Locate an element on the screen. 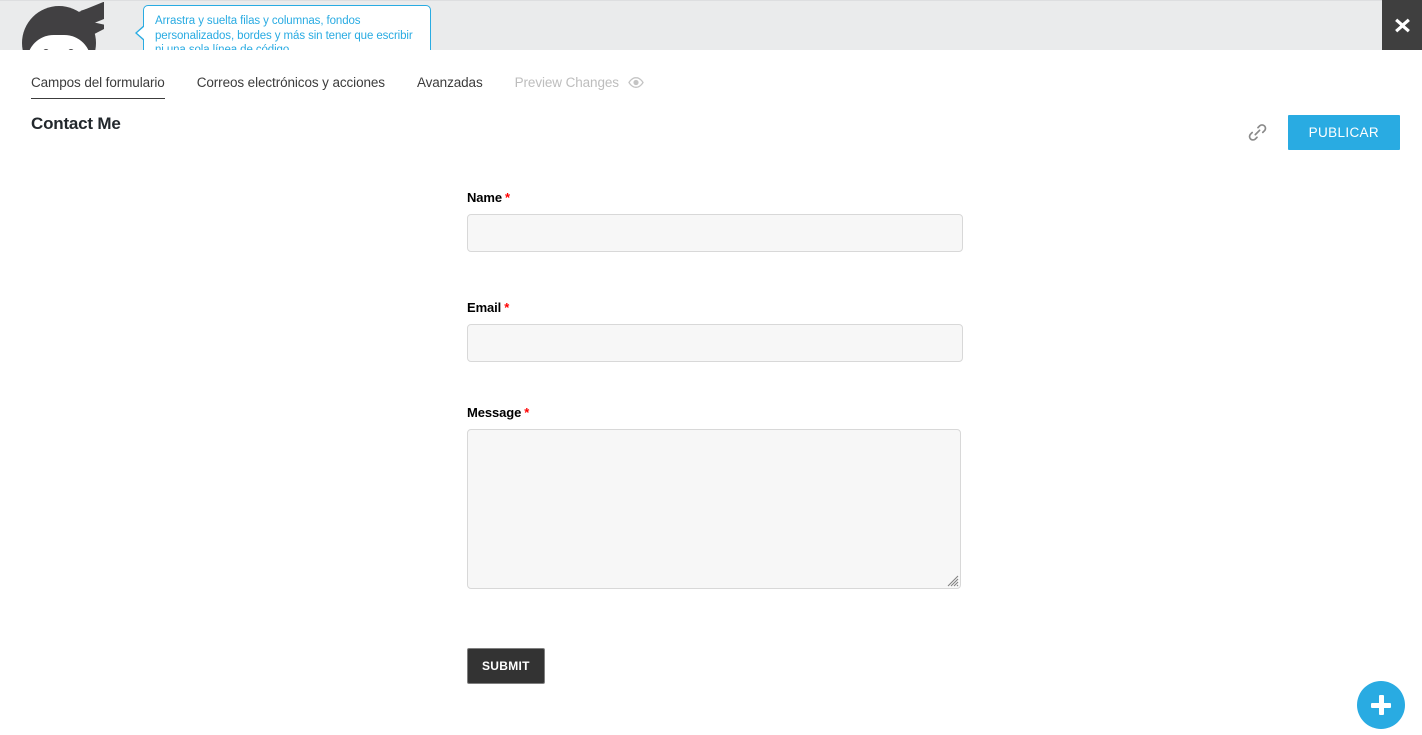 This screenshot has width=1422, height=735. eye-icon is located at coordinates (636, 82).